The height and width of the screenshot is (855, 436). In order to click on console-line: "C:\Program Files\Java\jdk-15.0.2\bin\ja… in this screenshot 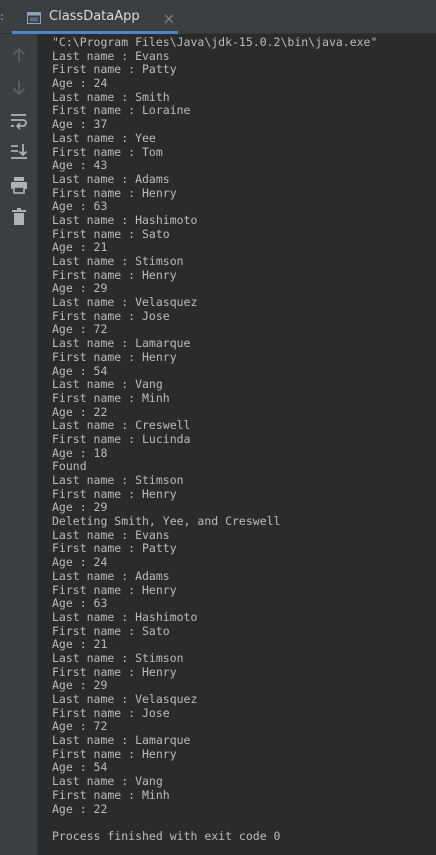, I will do `click(215, 42)`.